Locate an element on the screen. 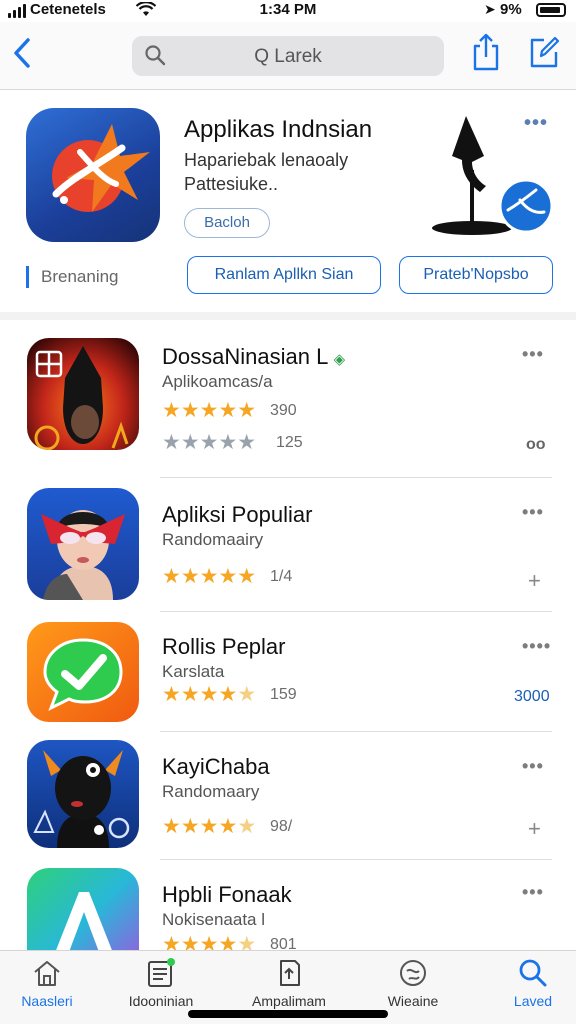 This screenshot has height=1024, width=576. back-button is located at coordinates (25, 54).